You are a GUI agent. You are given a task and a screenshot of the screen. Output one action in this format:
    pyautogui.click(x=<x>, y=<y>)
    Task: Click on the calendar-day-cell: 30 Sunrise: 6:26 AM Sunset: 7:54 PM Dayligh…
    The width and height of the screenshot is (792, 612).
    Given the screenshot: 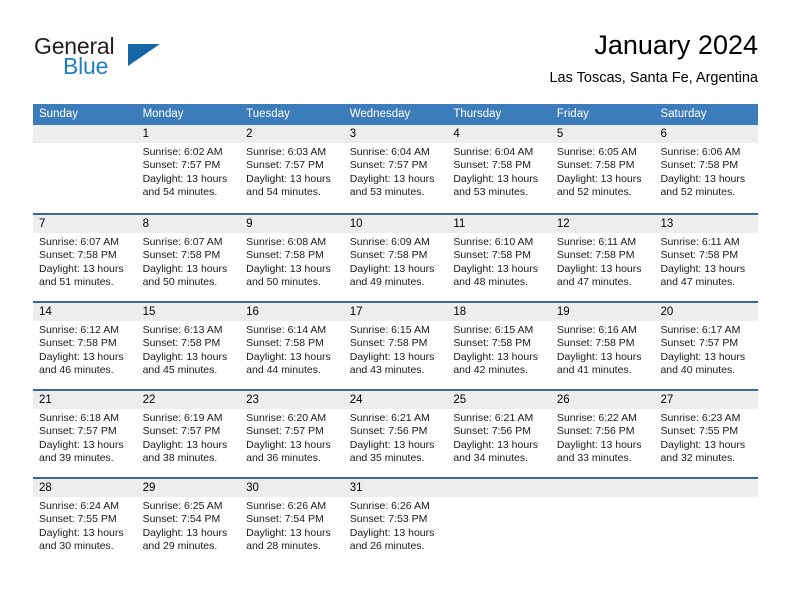 What is the action you would take?
    pyautogui.click(x=292, y=522)
    